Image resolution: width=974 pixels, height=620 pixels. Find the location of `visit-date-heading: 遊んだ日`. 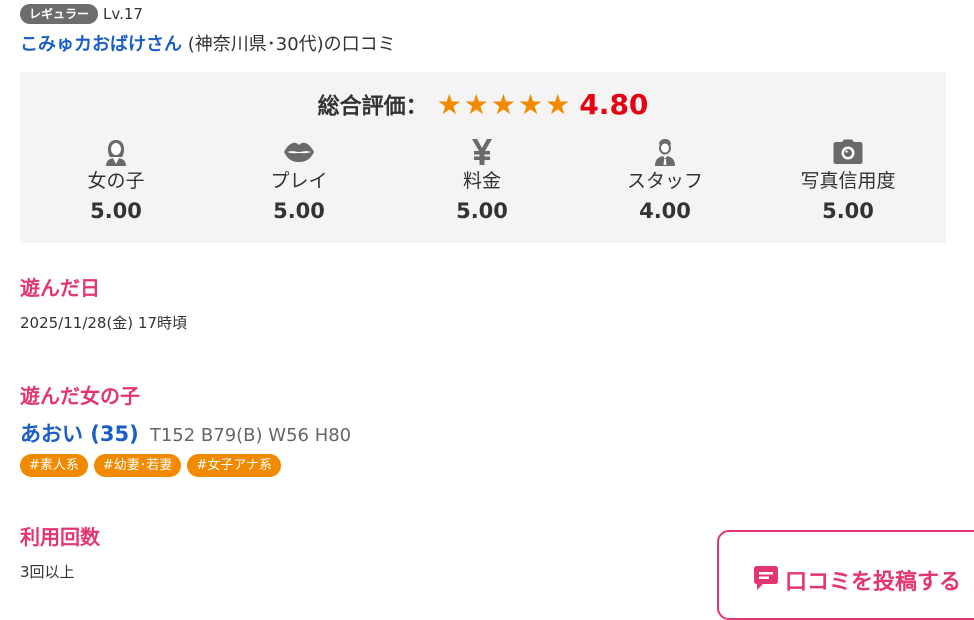

visit-date-heading: 遊んだ日 is located at coordinates (60, 288).